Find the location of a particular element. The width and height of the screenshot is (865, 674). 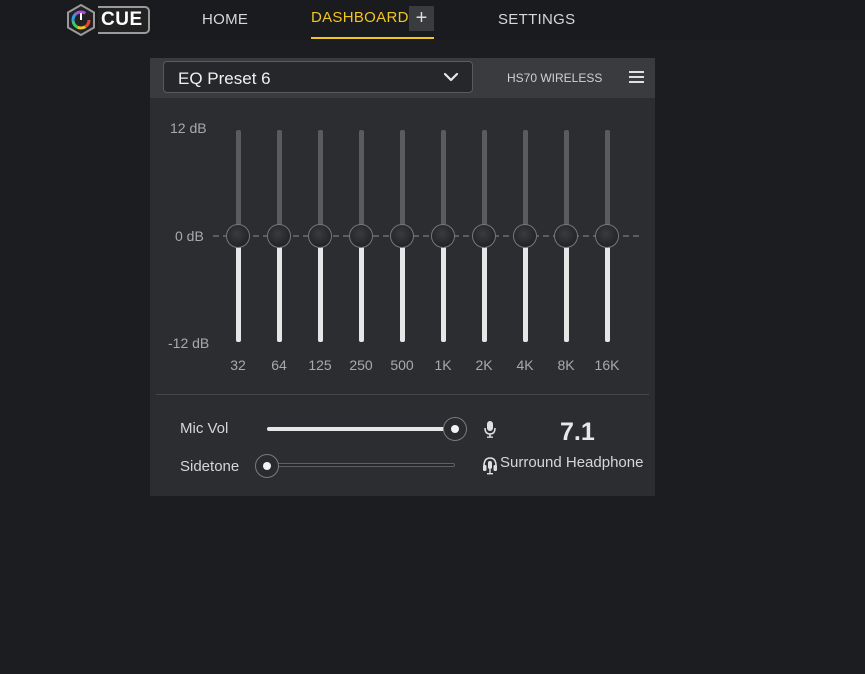

mic-vol-label: Mic Vol is located at coordinates (204, 428).